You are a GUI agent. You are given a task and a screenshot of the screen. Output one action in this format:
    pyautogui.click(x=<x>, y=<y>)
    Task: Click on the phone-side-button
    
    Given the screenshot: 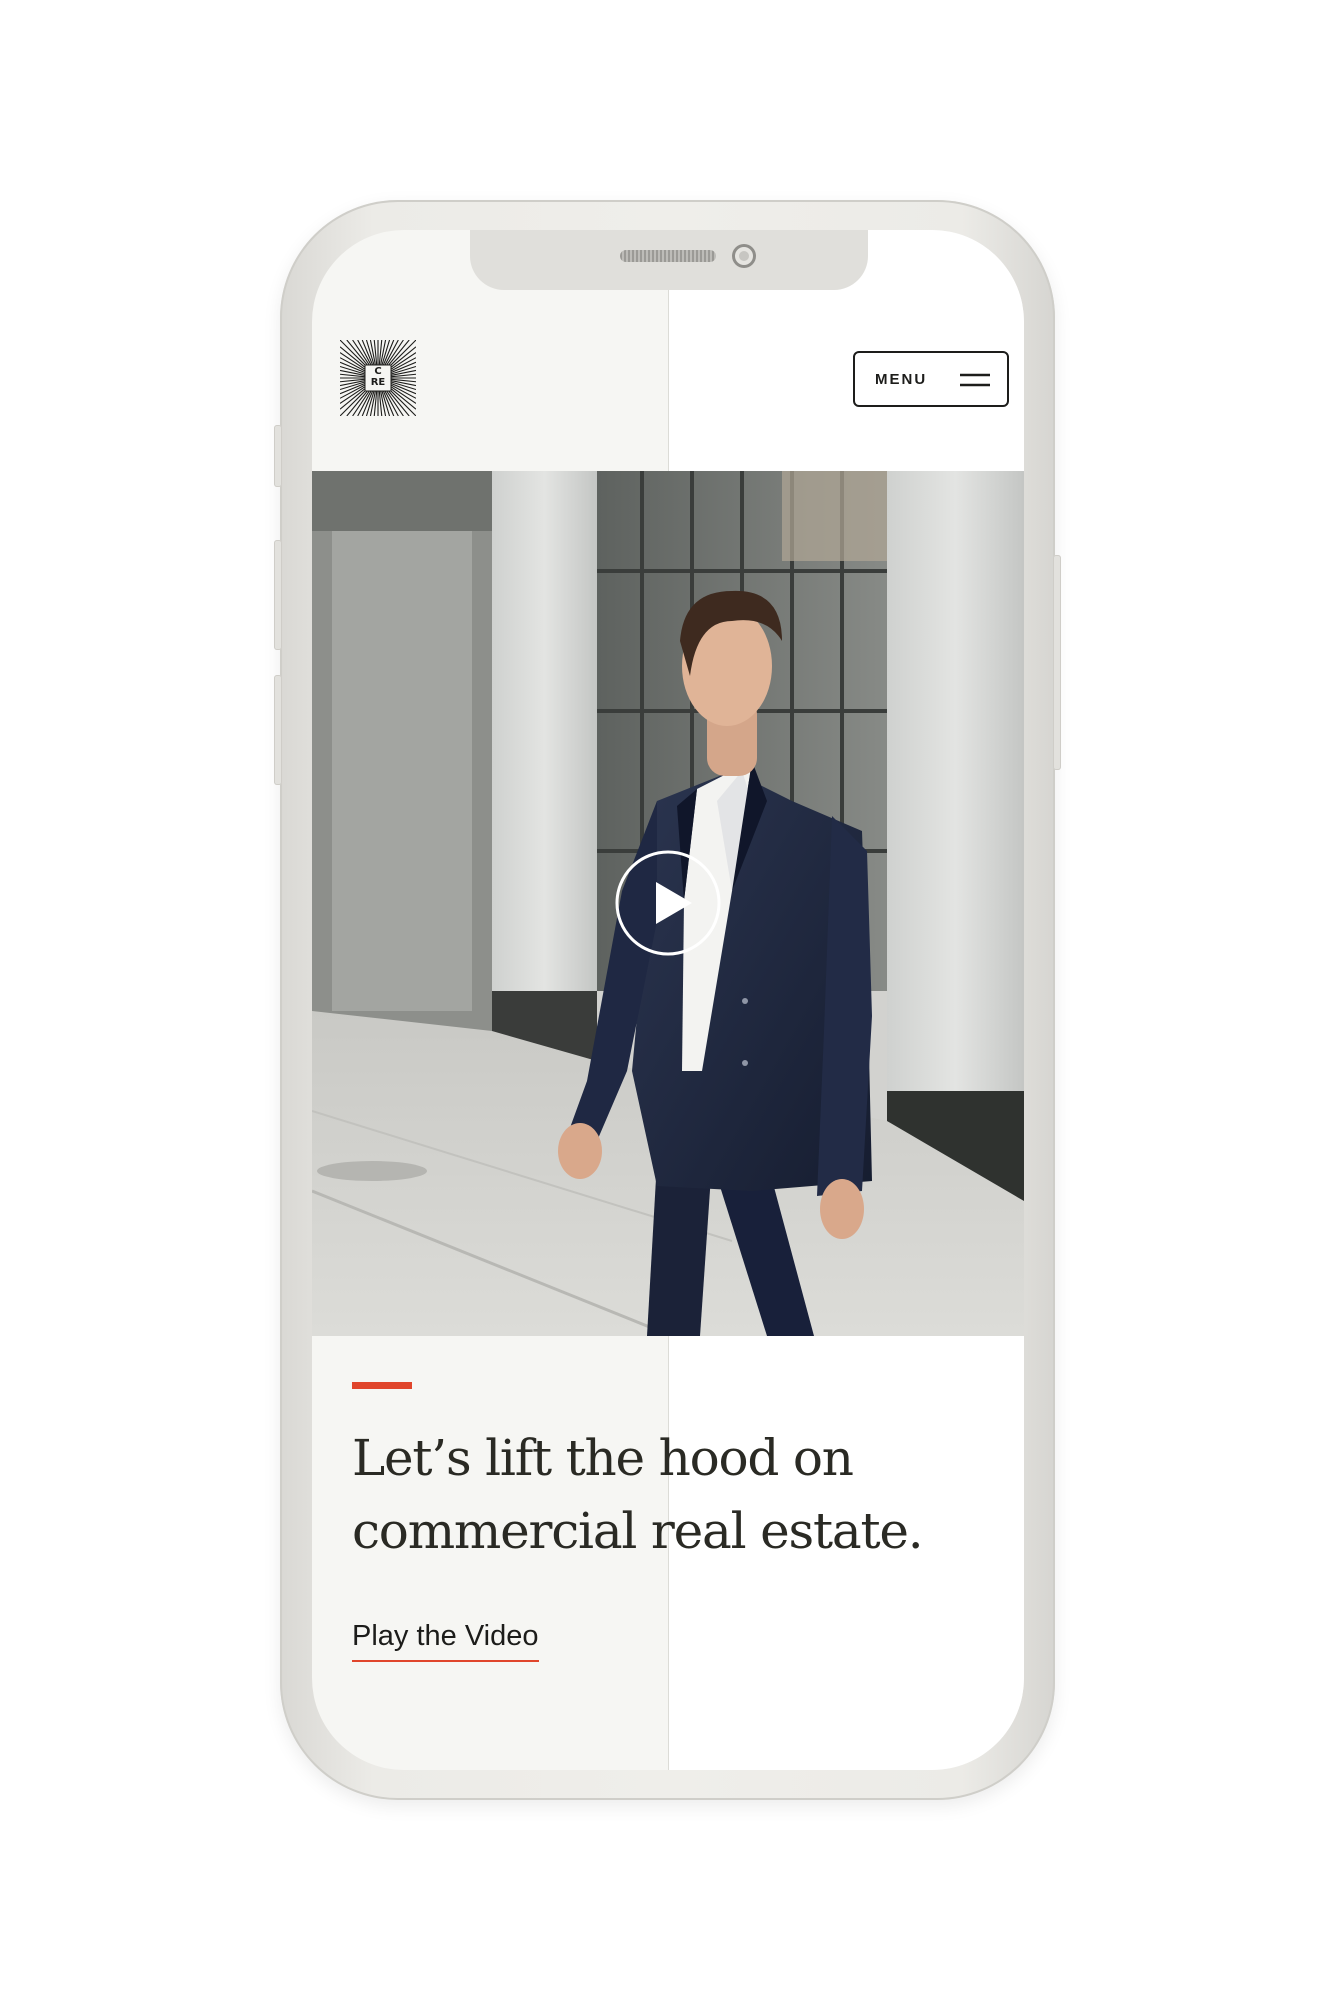 What is the action you would take?
    pyautogui.click(x=278, y=456)
    